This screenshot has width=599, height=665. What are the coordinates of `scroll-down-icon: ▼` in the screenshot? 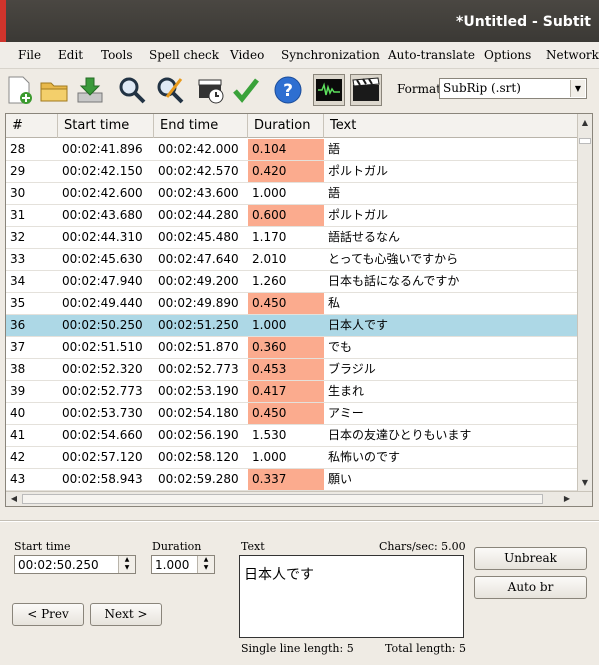 It's located at (585, 483).